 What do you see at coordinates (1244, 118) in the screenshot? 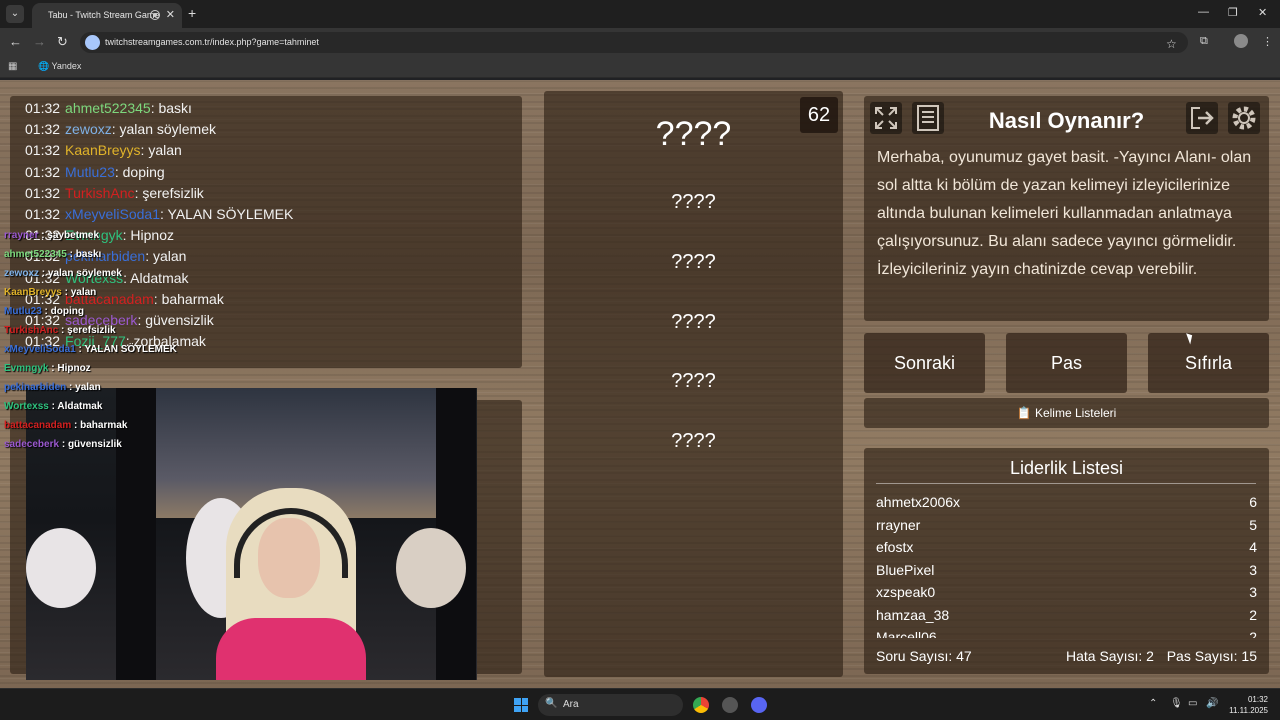
I see `settings-gear-icon` at bounding box center [1244, 118].